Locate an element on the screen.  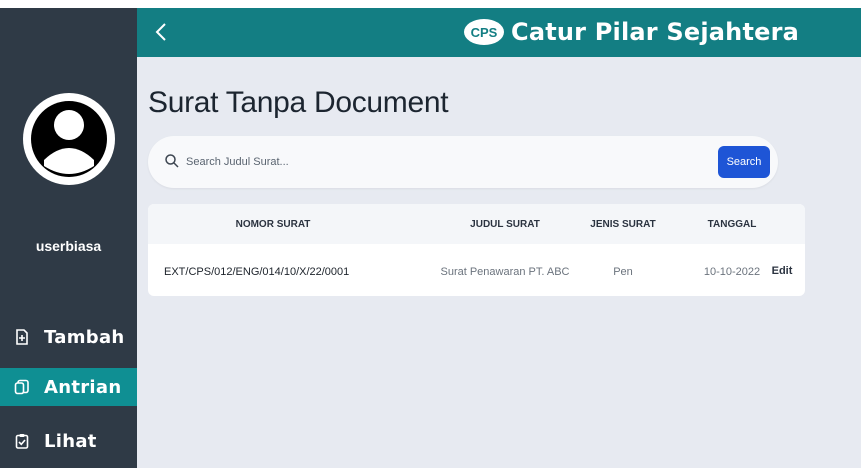
page-title: Surat Tanpa Document is located at coordinates (298, 102).